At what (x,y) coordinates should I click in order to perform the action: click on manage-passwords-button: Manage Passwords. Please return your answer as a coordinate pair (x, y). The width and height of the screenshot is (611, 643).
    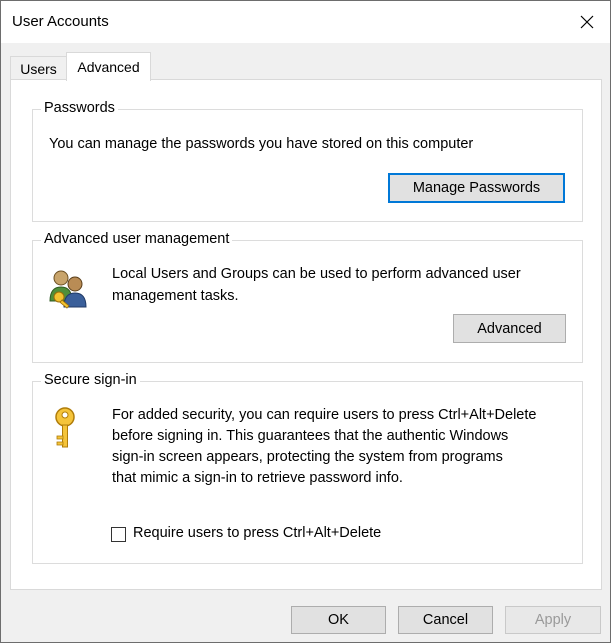
    Looking at the image, I should click on (476, 188).